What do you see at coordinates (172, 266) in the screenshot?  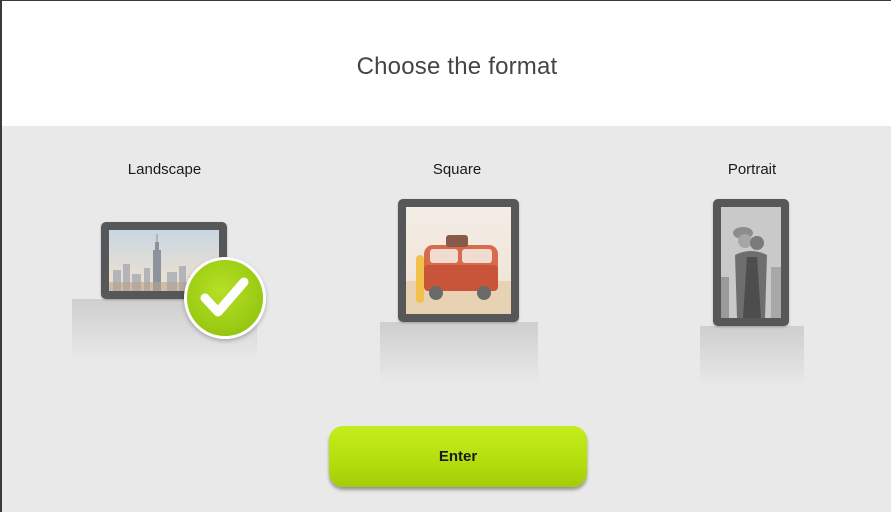 I see `format-option-landscape: Landscape` at bounding box center [172, 266].